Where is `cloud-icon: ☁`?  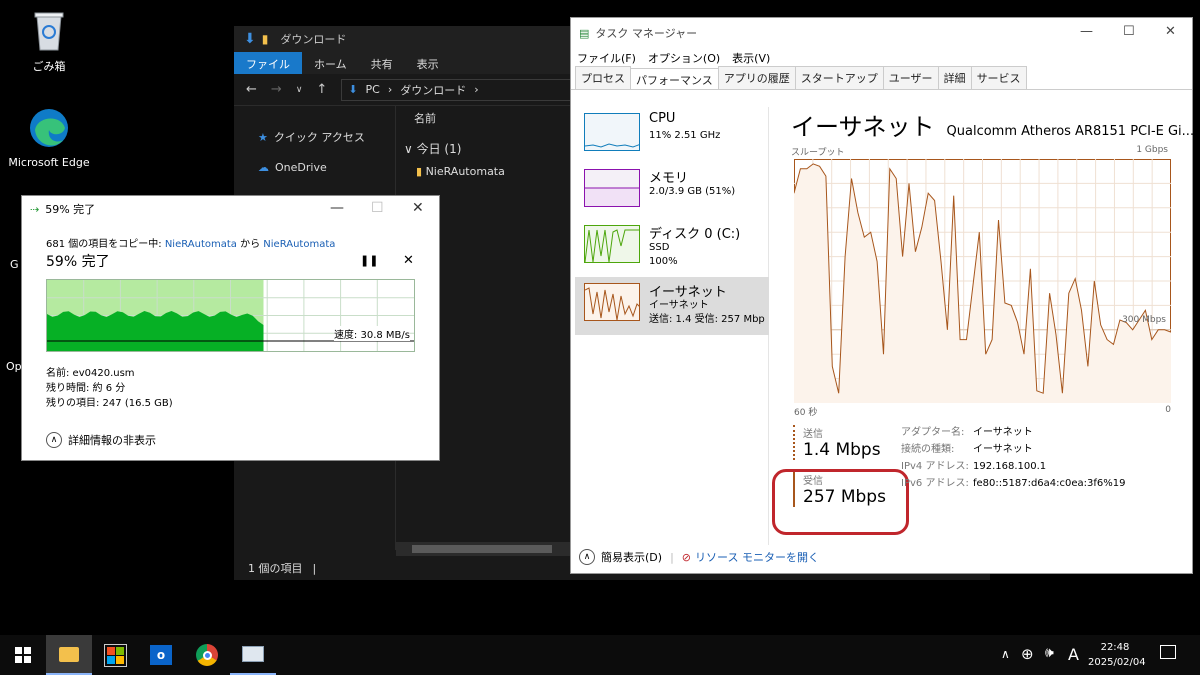
cloud-icon: ☁ is located at coordinates (263, 167).